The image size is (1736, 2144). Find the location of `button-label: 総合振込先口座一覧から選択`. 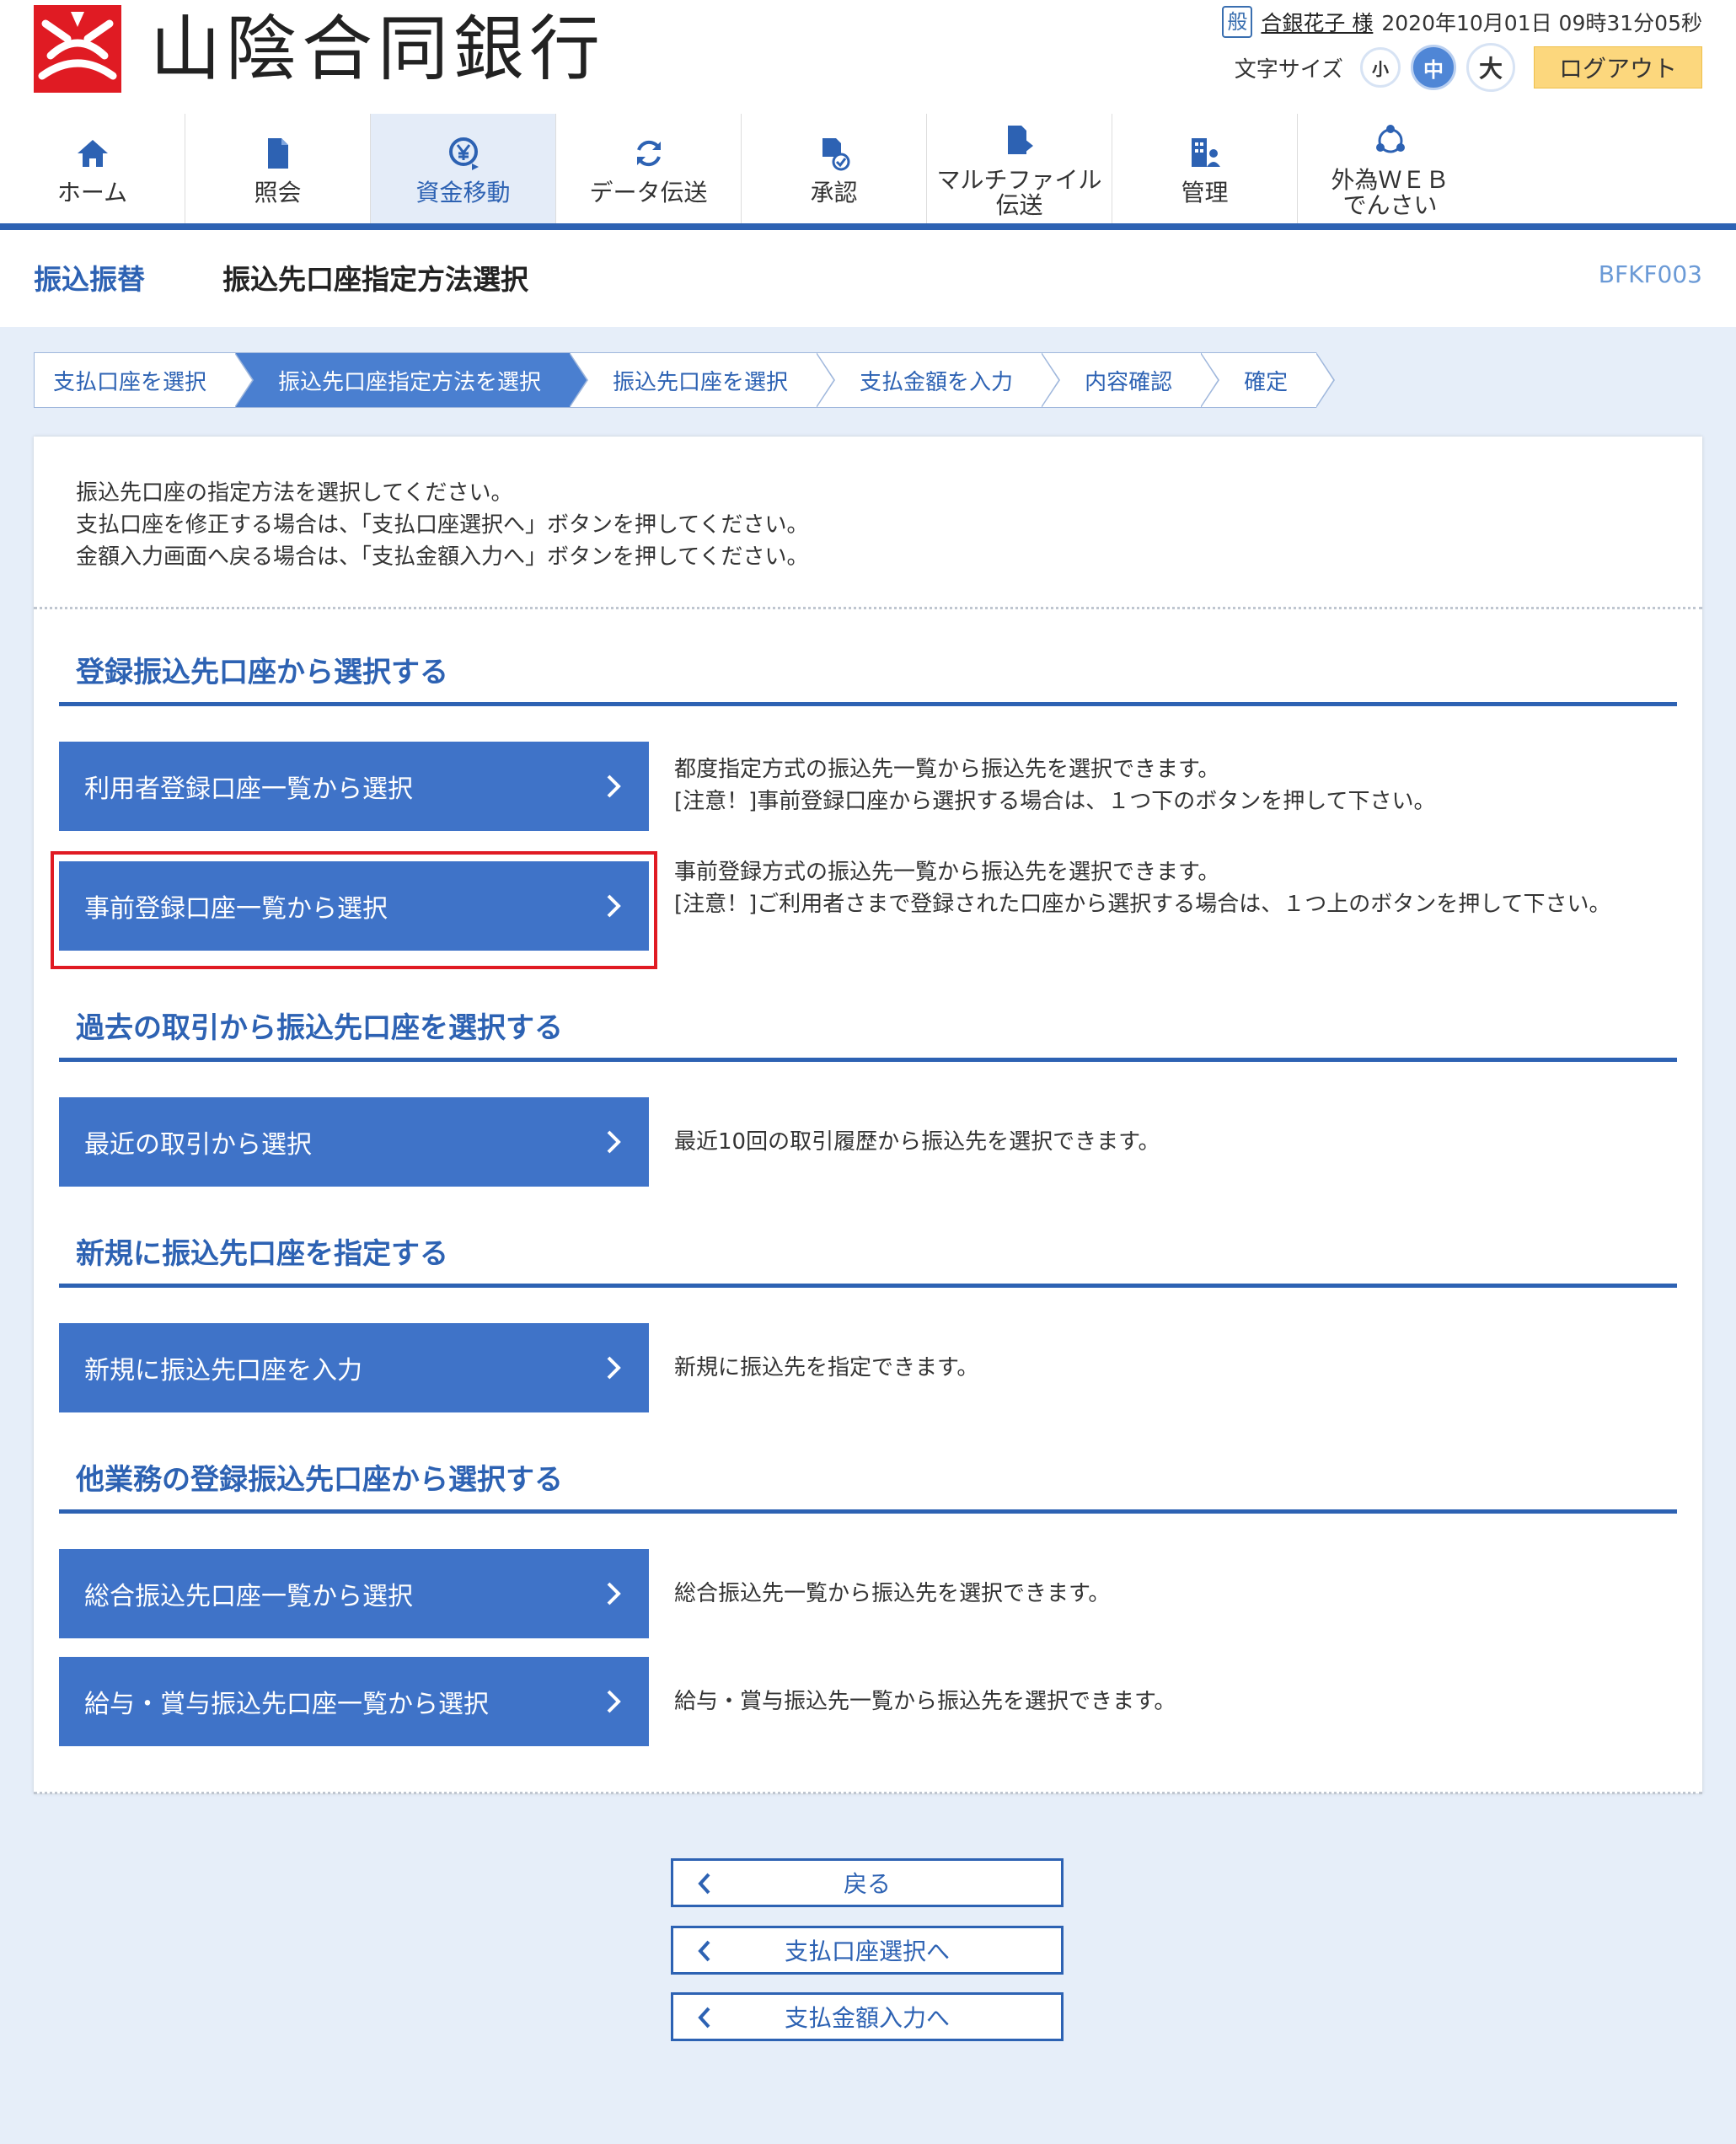

button-label: 総合振込先口座一覧から選択 is located at coordinates (248, 1596).